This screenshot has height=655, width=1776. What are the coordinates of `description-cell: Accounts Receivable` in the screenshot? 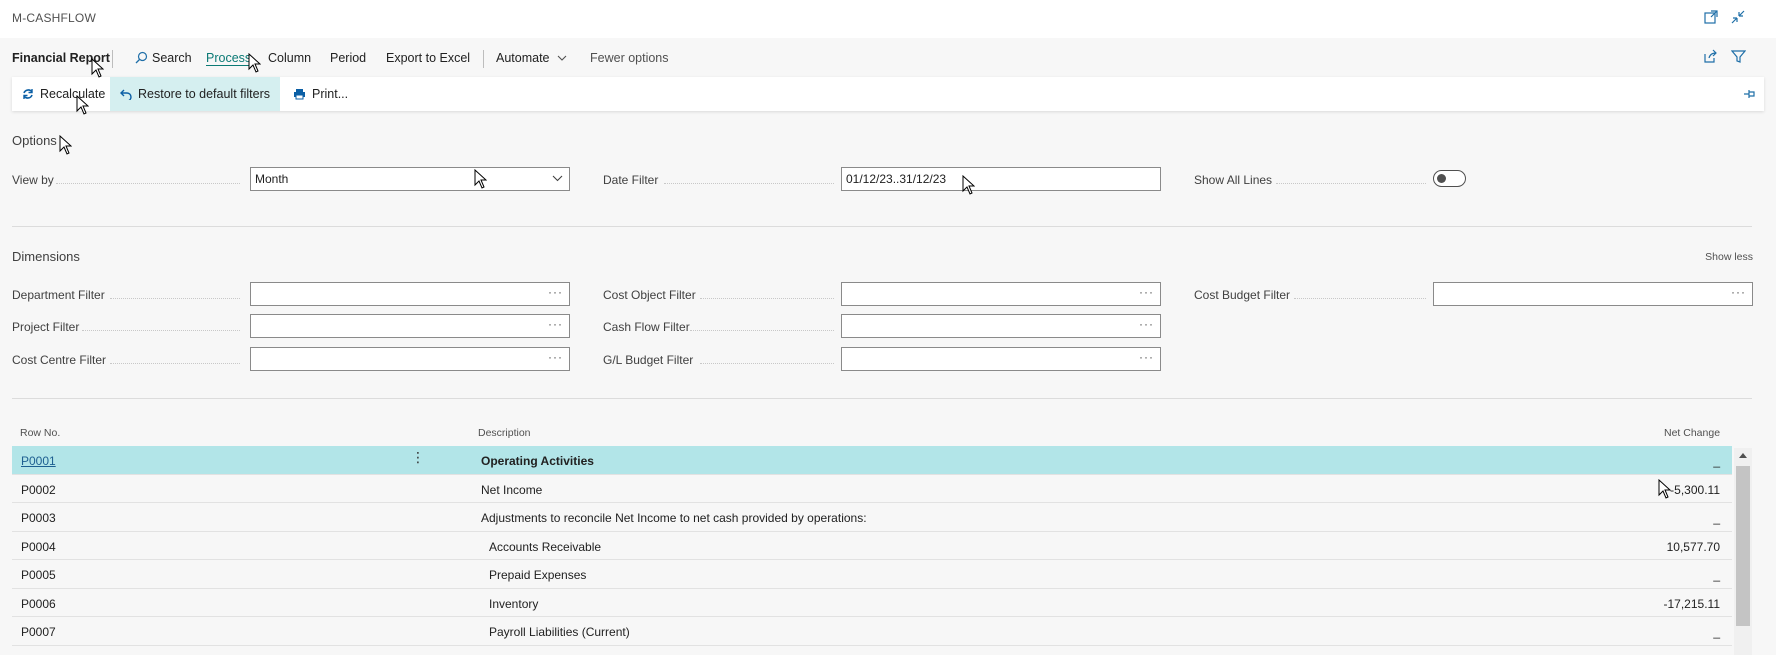 It's located at (545, 546).